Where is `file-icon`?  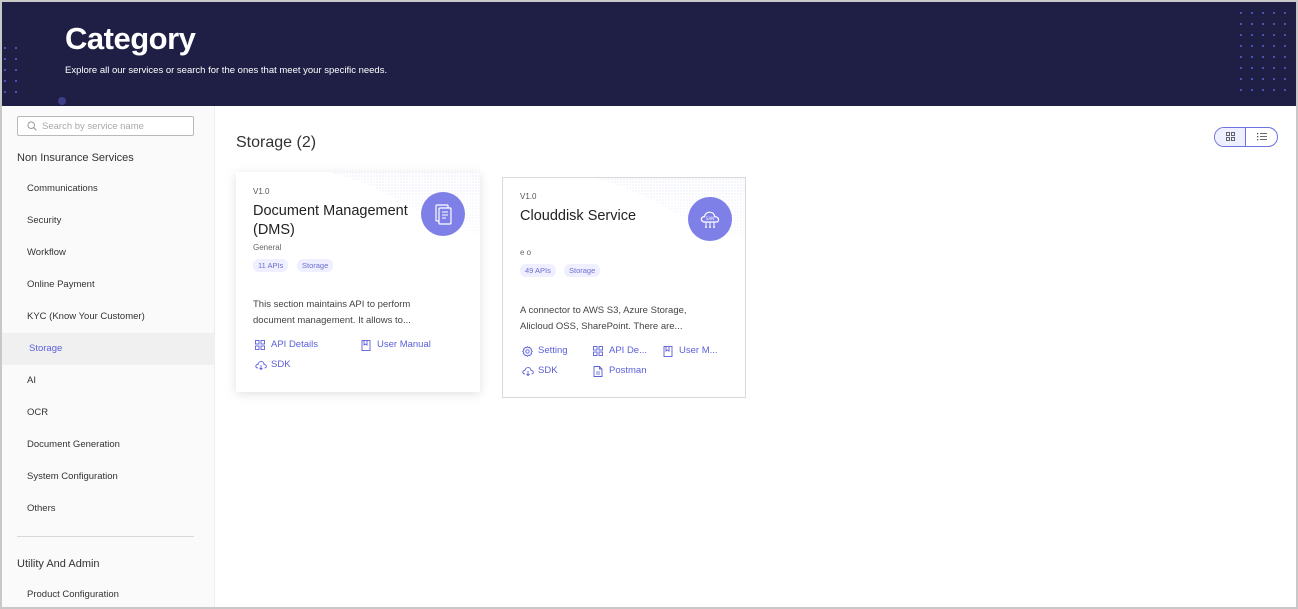
file-icon is located at coordinates (598, 371).